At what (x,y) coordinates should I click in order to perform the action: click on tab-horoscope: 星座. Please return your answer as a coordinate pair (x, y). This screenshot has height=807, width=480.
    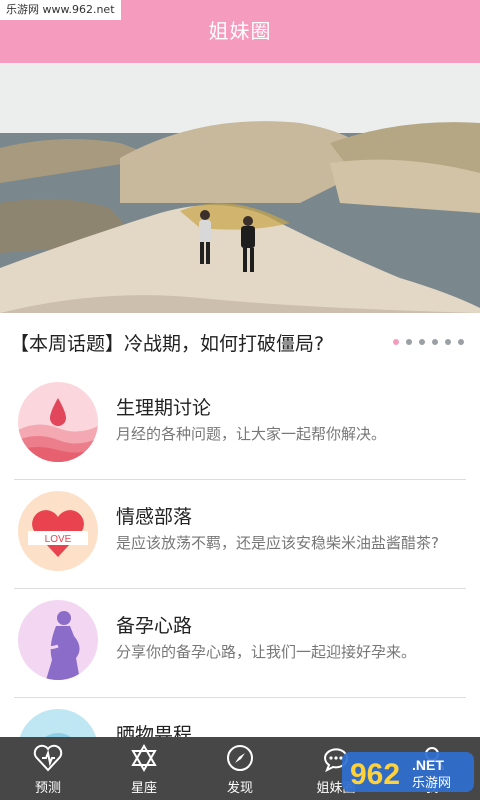
    Looking at the image, I should click on (144, 768).